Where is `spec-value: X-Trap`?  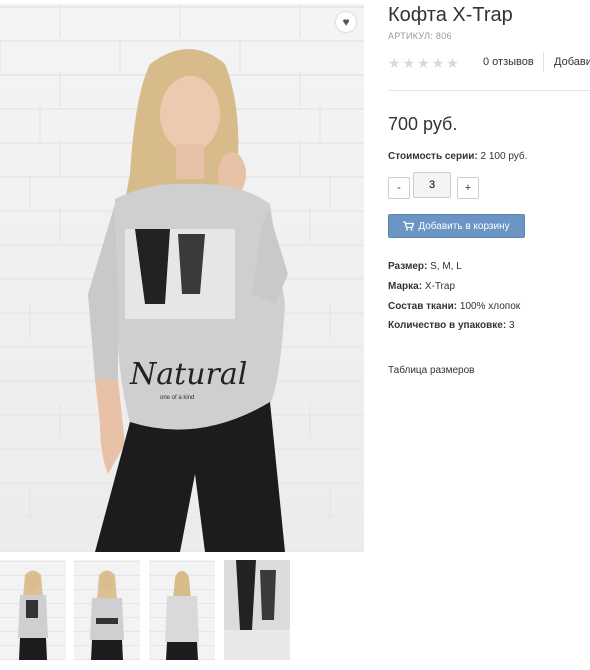
spec-value: X-Trap is located at coordinates (440, 286).